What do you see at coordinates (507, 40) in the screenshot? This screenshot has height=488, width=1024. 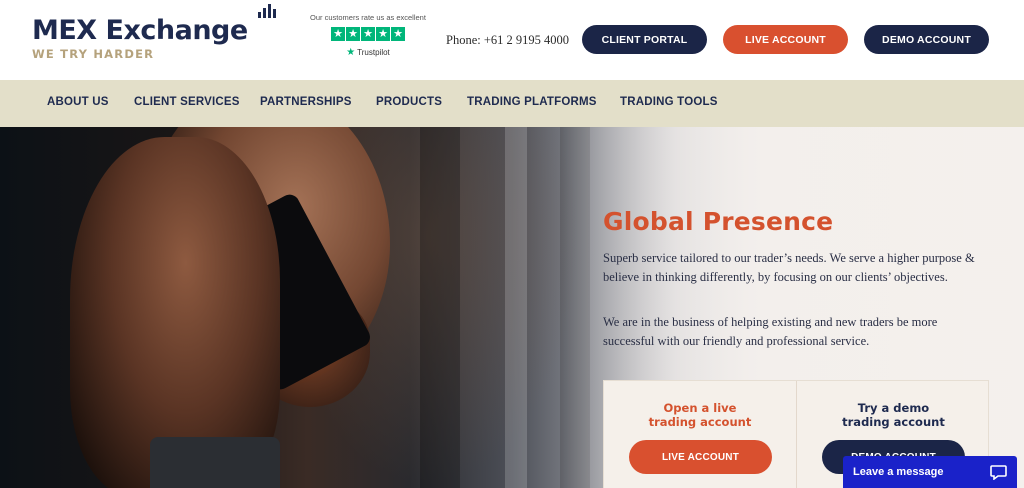 I see `phone-number: Phone: +61 2 9195 4000` at bounding box center [507, 40].